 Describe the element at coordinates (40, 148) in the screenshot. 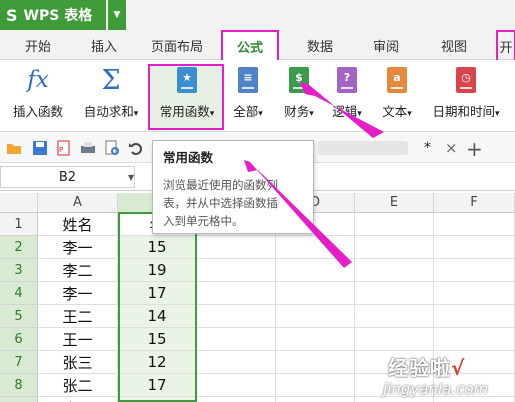

I see `save-icon` at that location.